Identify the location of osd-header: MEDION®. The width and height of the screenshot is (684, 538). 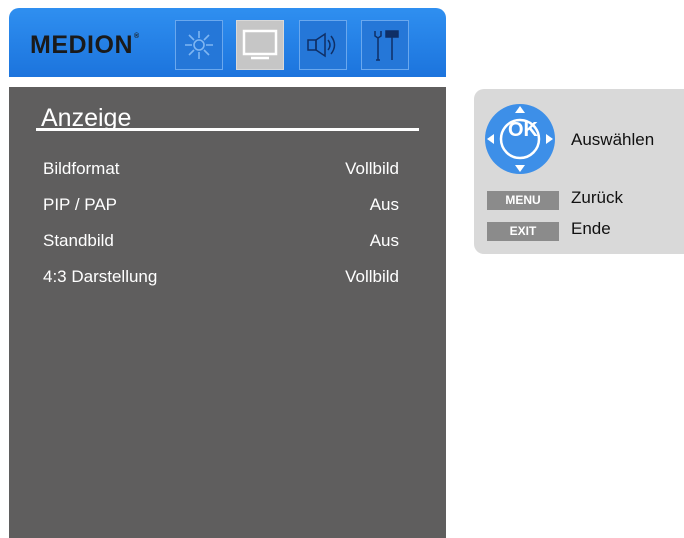
(227, 42).